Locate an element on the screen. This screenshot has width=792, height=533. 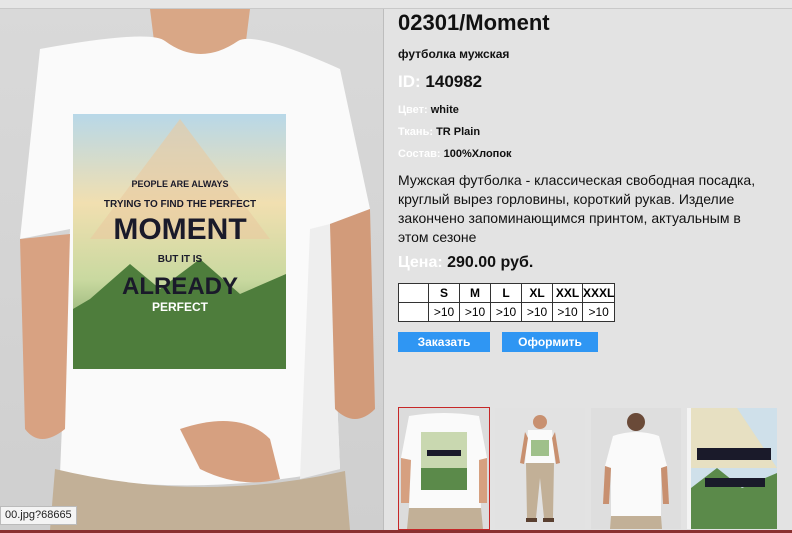
fabric-label: Ткань: is located at coordinates (415, 132).